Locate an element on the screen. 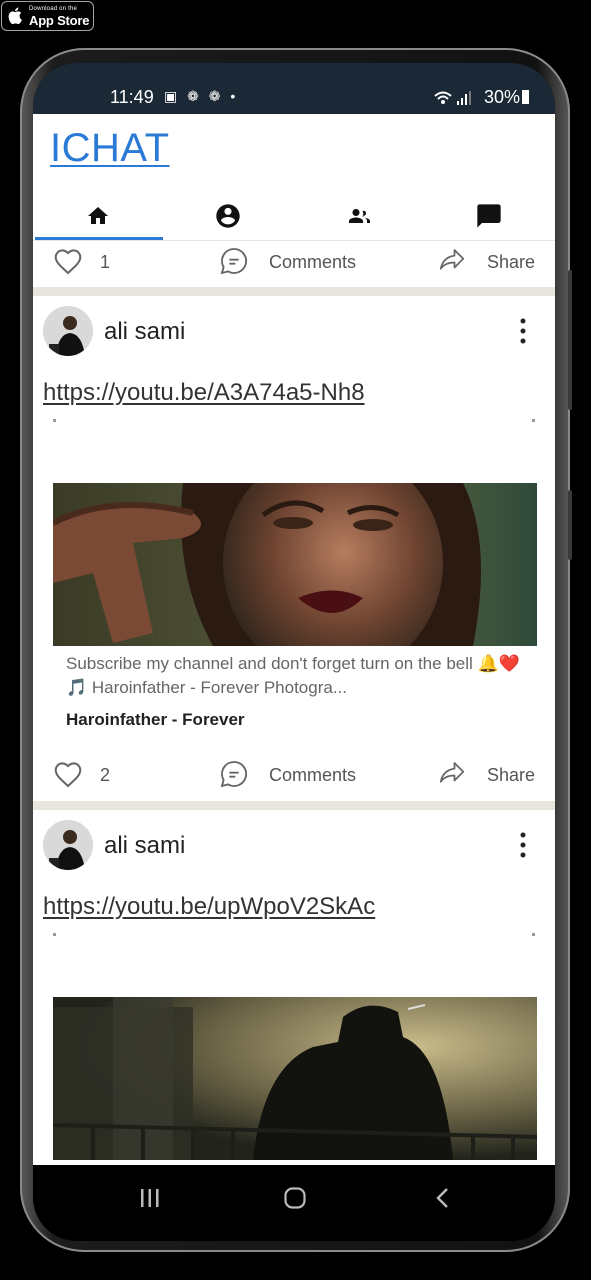 This screenshot has width=591, height=1280. notification-icons: ▣ ❁ ❁ • is located at coordinates (201, 96).